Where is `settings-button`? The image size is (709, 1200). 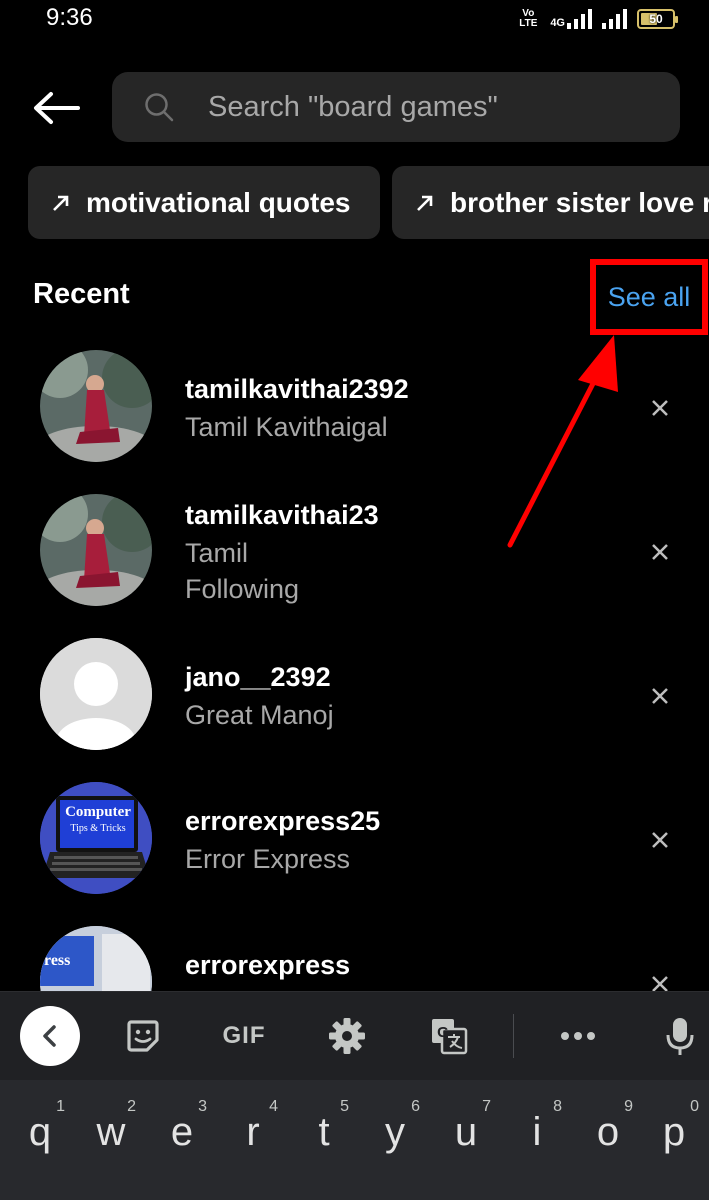 settings-button is located at coordinates (347, 1036).